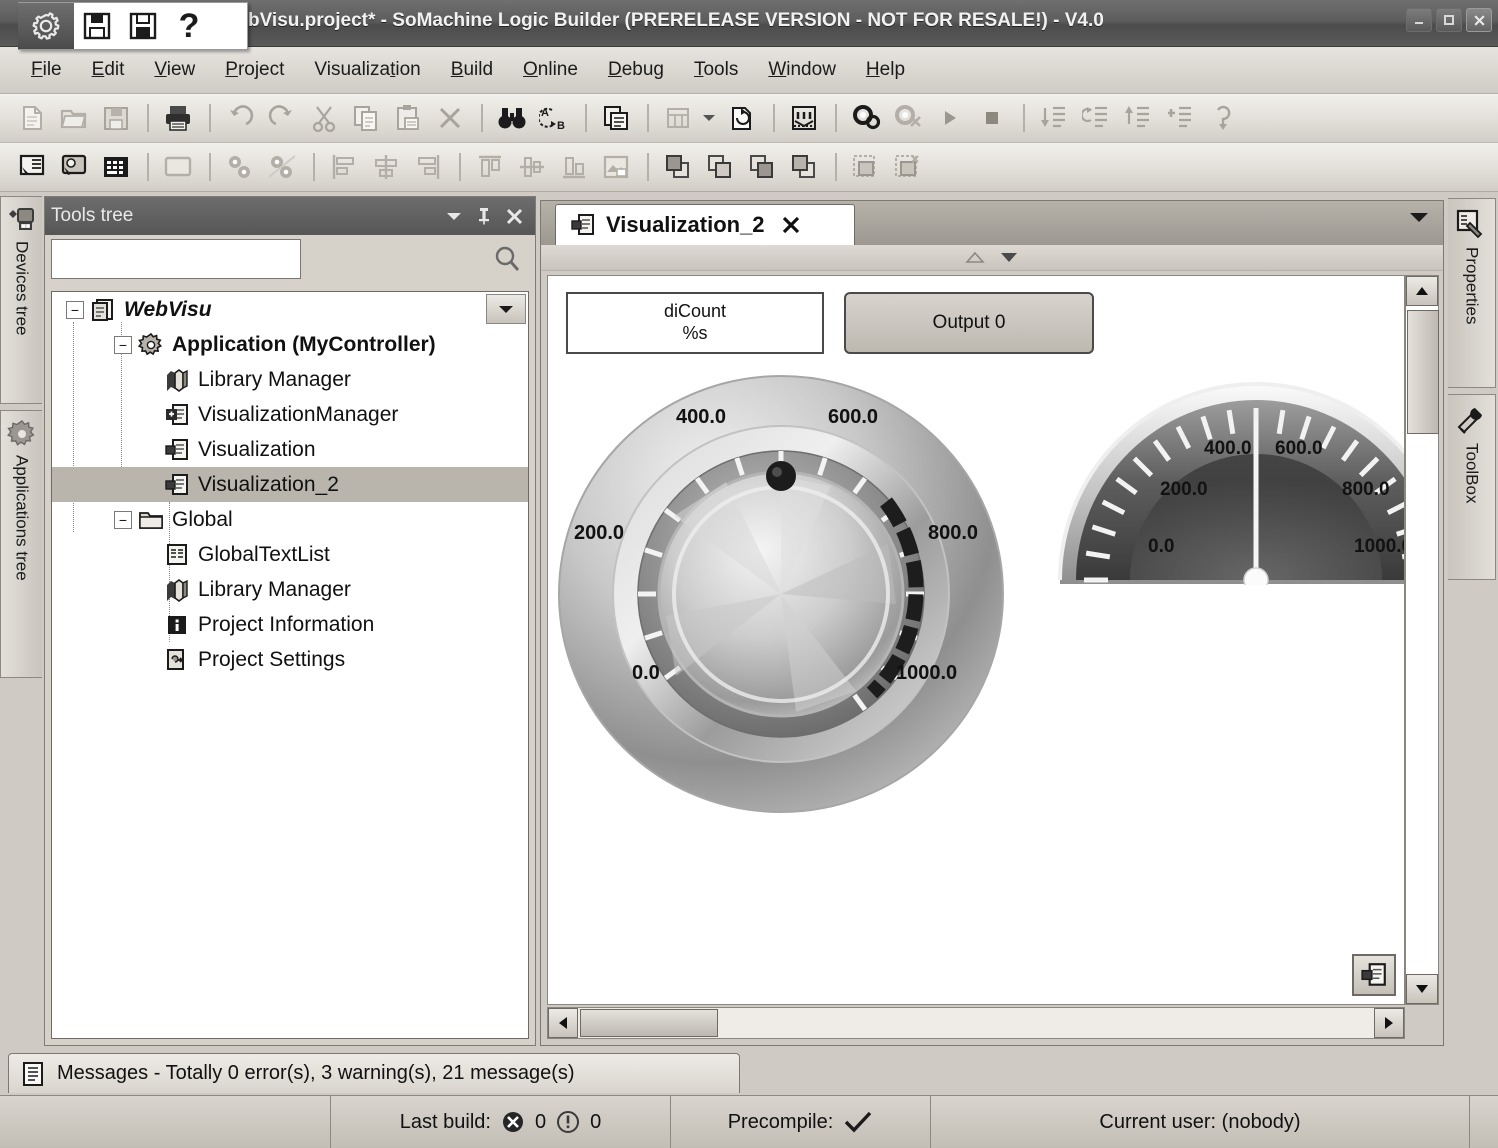 Image resolution: width=1498 pixels, height=1148 pixels. What do you see at coordinates (532, 167) in the screenshot?
I see `align-middle-button` at bounding box center [532, 167].